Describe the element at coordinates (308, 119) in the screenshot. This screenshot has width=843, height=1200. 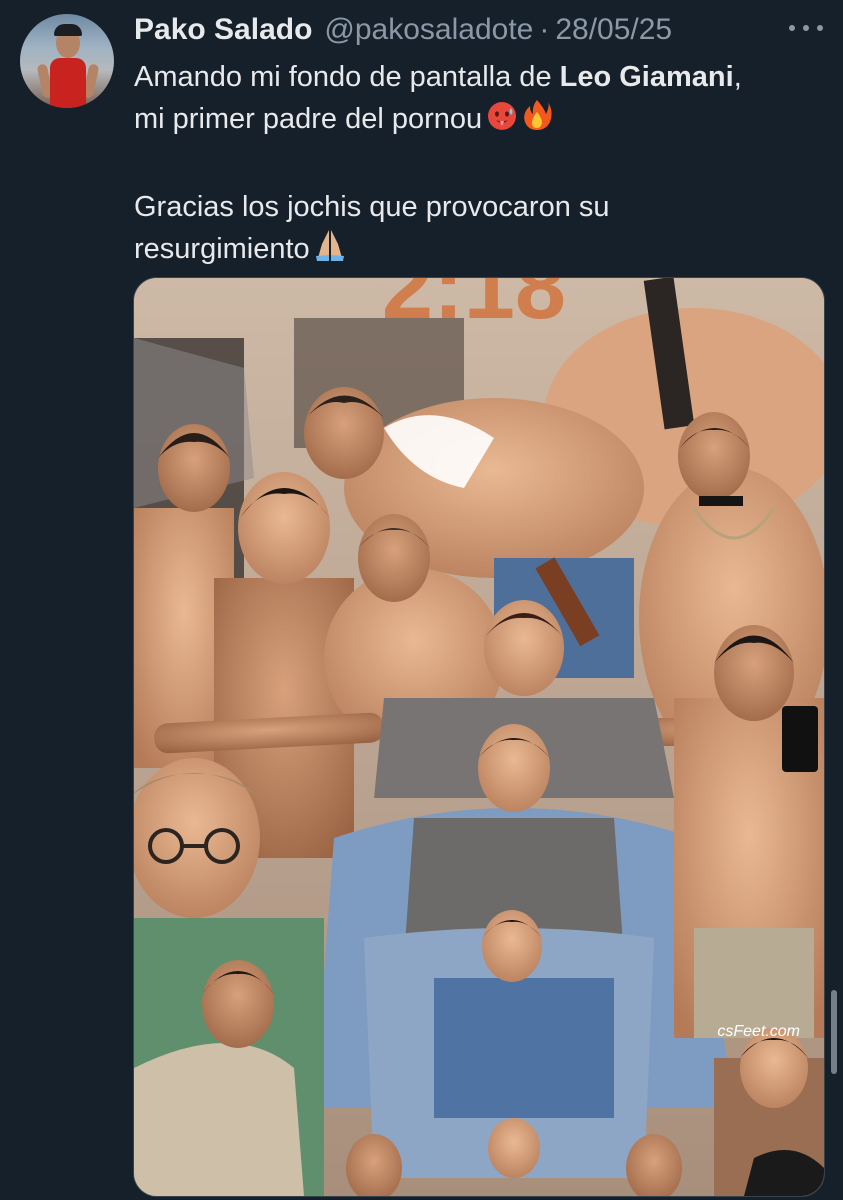
I see `text-line2: mi primer padre del pornou` at that location.